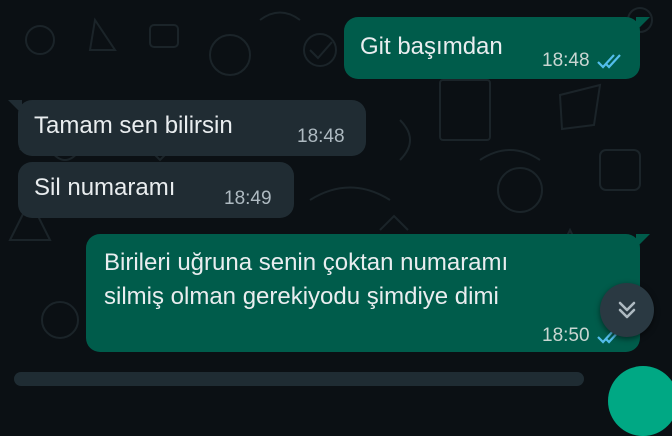 The height and width of the screenshot is (436, 672). I want to click on double-chevron-down-icon, so click(627, 310).